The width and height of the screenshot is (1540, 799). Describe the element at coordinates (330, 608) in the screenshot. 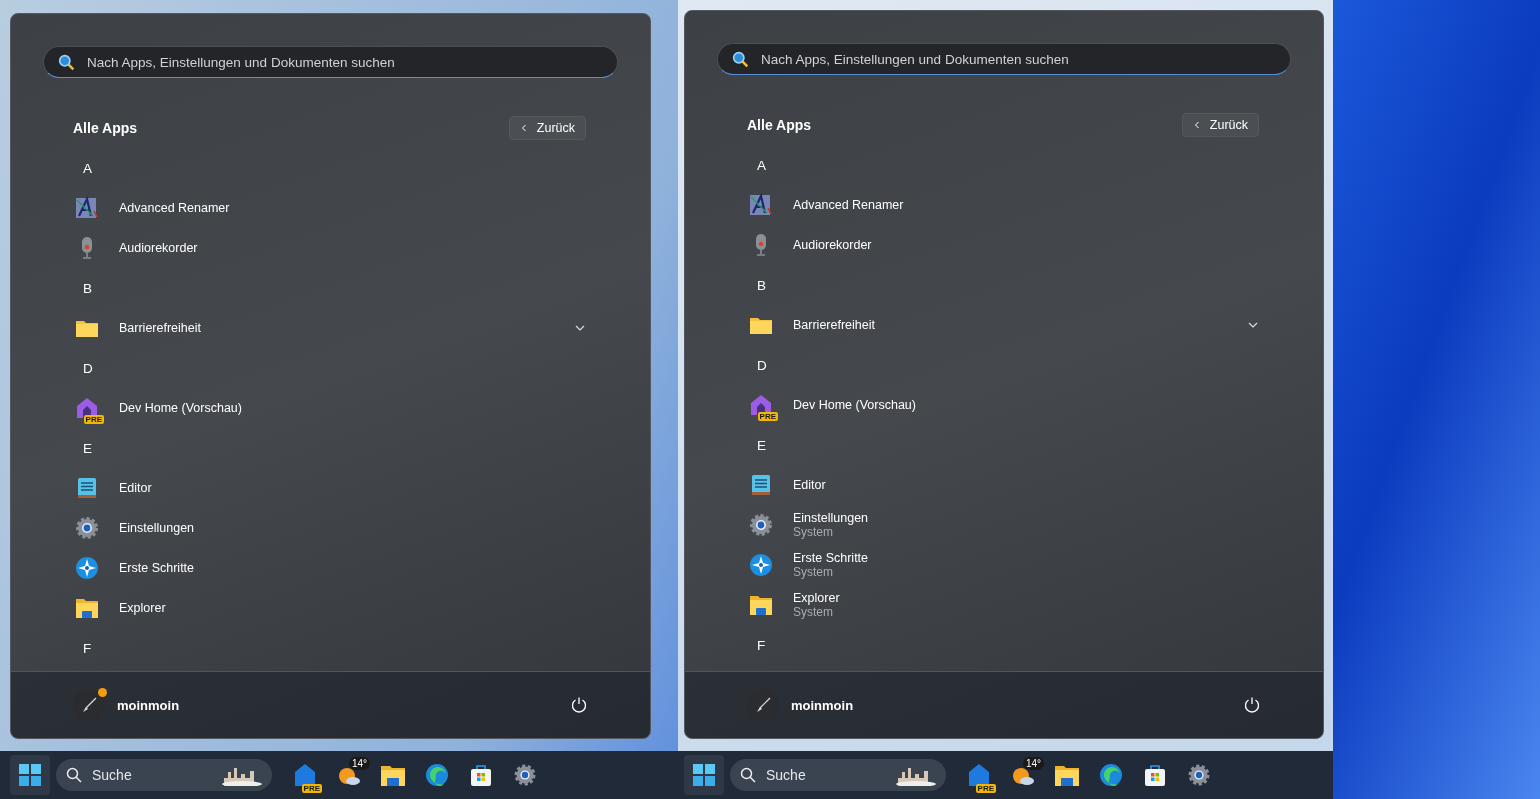

I see `app-list-item: Explorer` at that location.